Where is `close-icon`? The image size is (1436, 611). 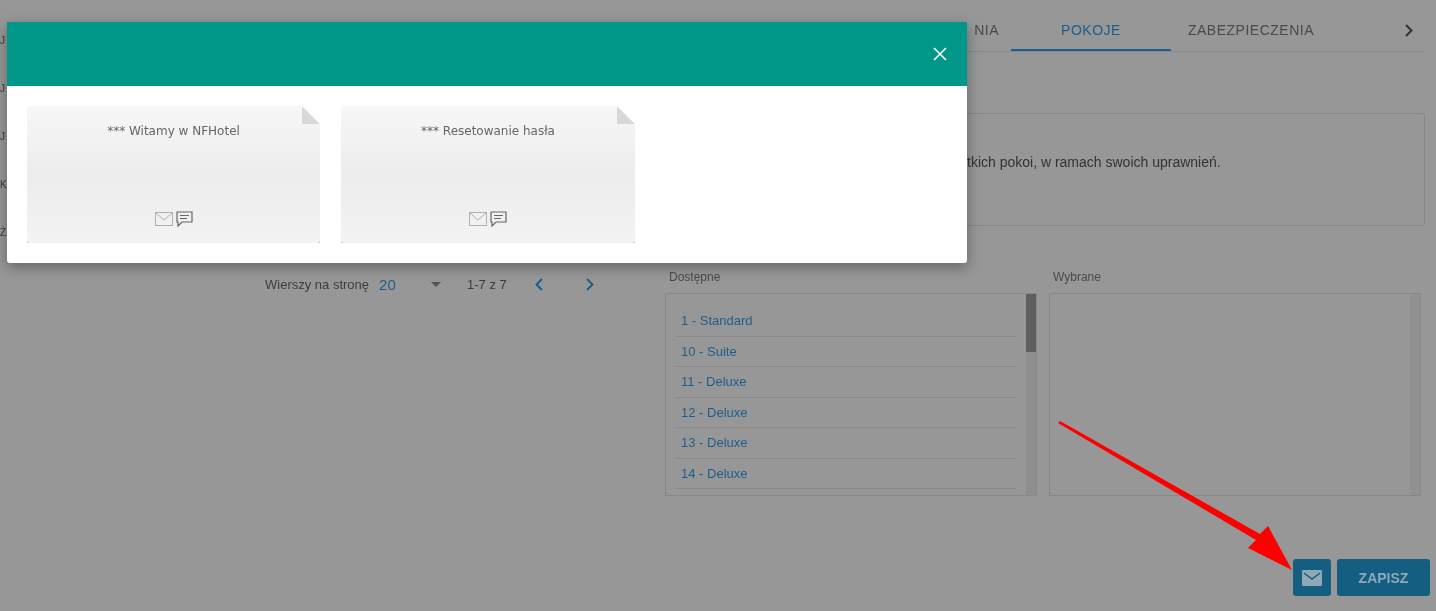
close-icon is located at coordinates (940, 54).